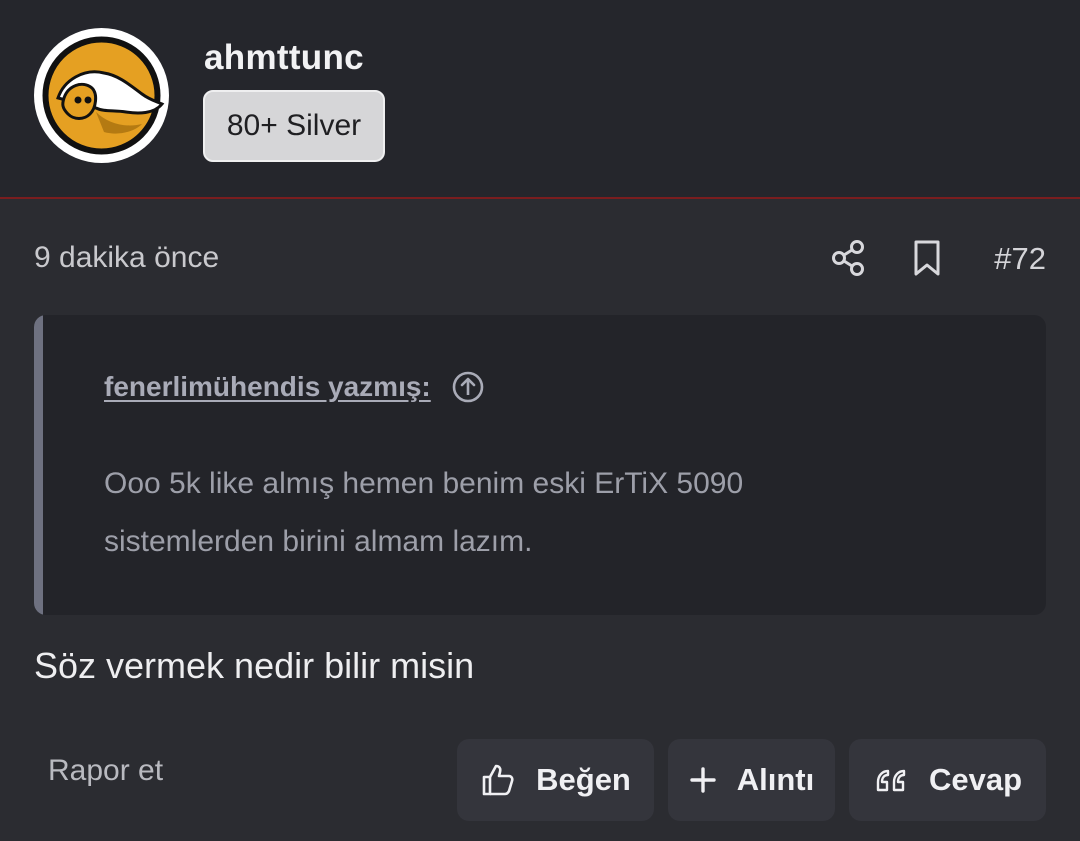 The height and width of the screenshot is (841, 1080). What do you see at coordinates (975, 779) in the screenshot?
I see `reply-label: Cevap` at bounding box center [975, 779].